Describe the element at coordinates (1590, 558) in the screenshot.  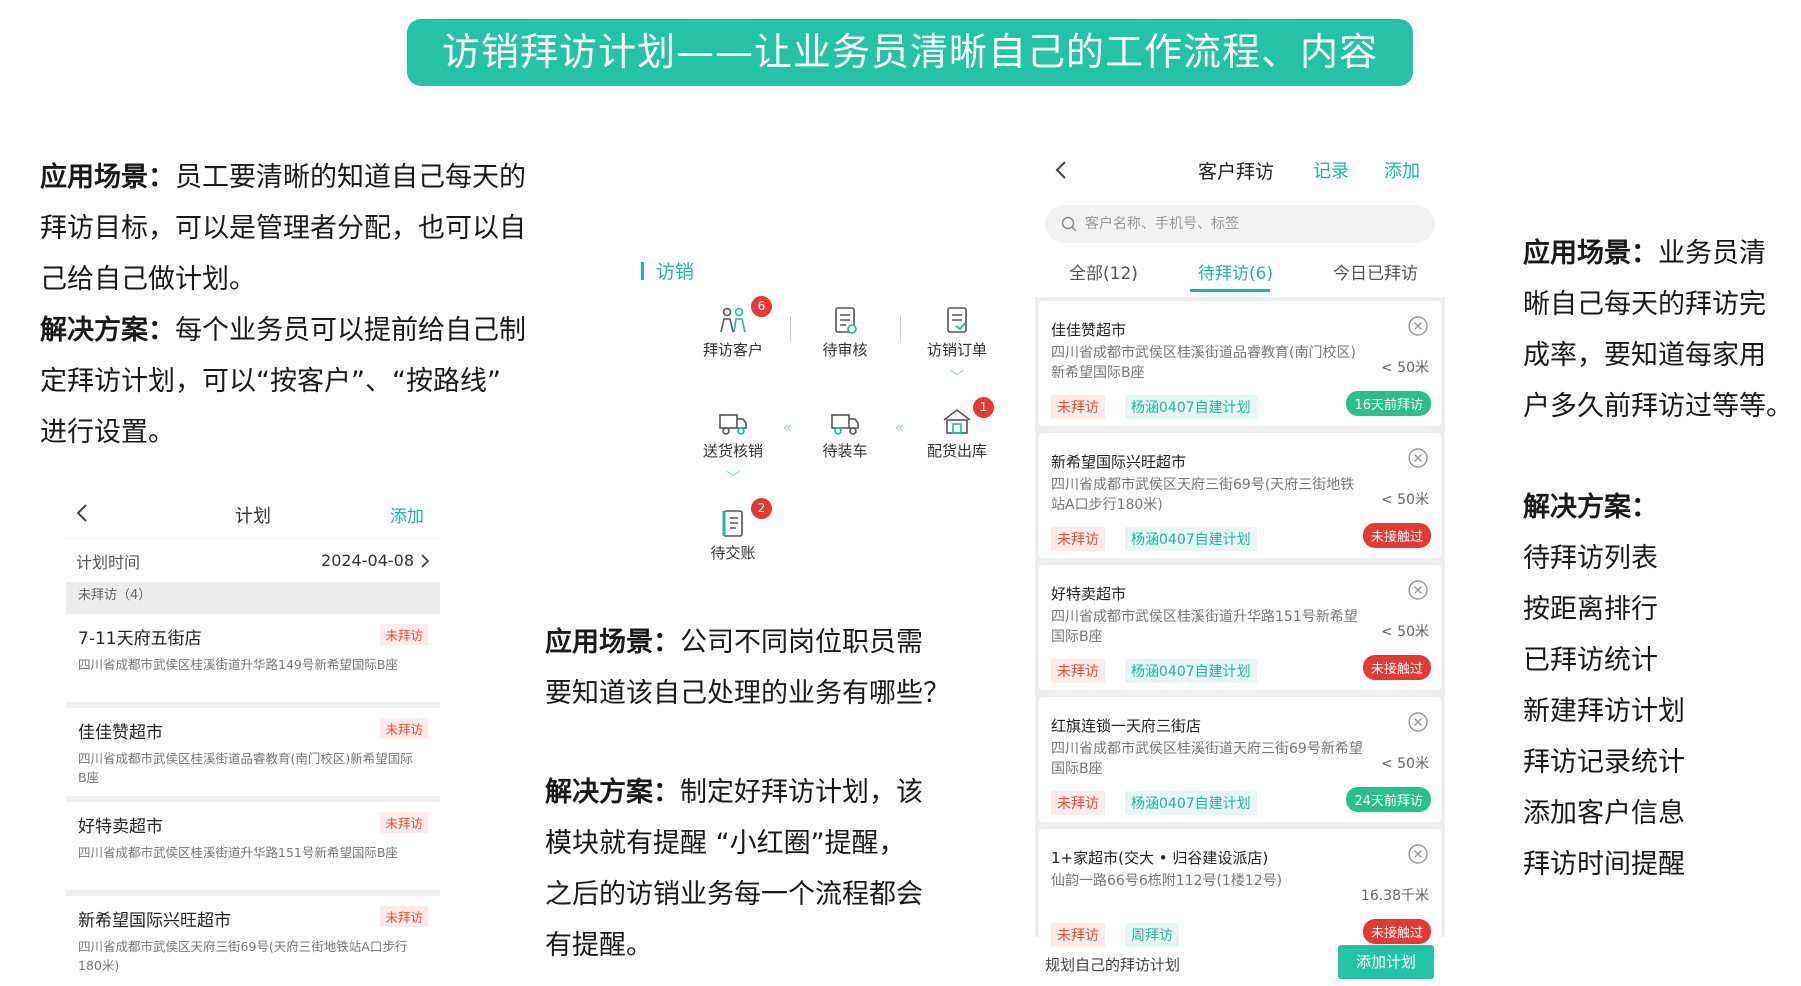
I see `solution-item: 待拜访列表` at that location.